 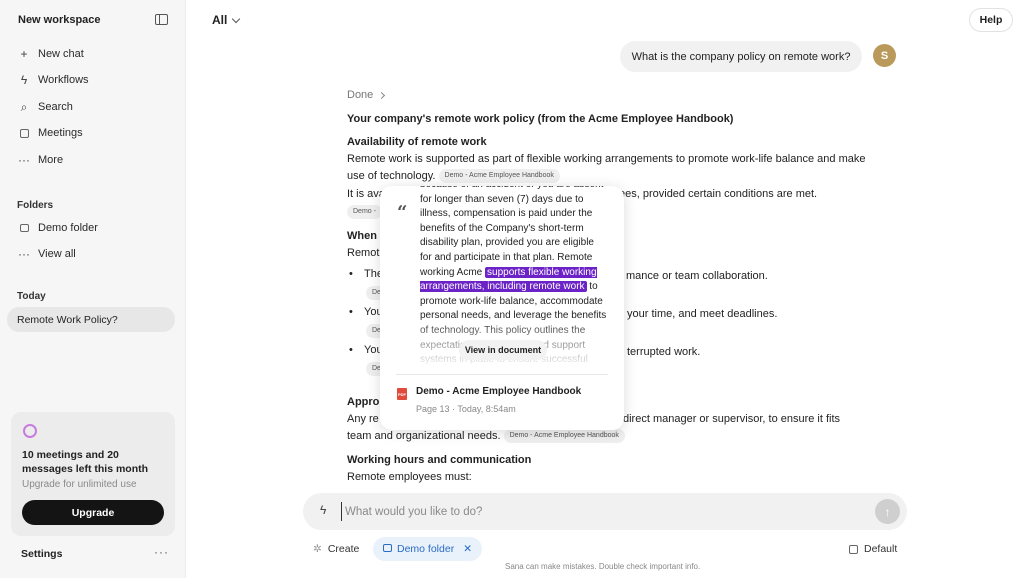 What do you see at coordinates (391, 176) in the screenshot?
I see `response-text: use of technology.` at bounding box center [391, 176].